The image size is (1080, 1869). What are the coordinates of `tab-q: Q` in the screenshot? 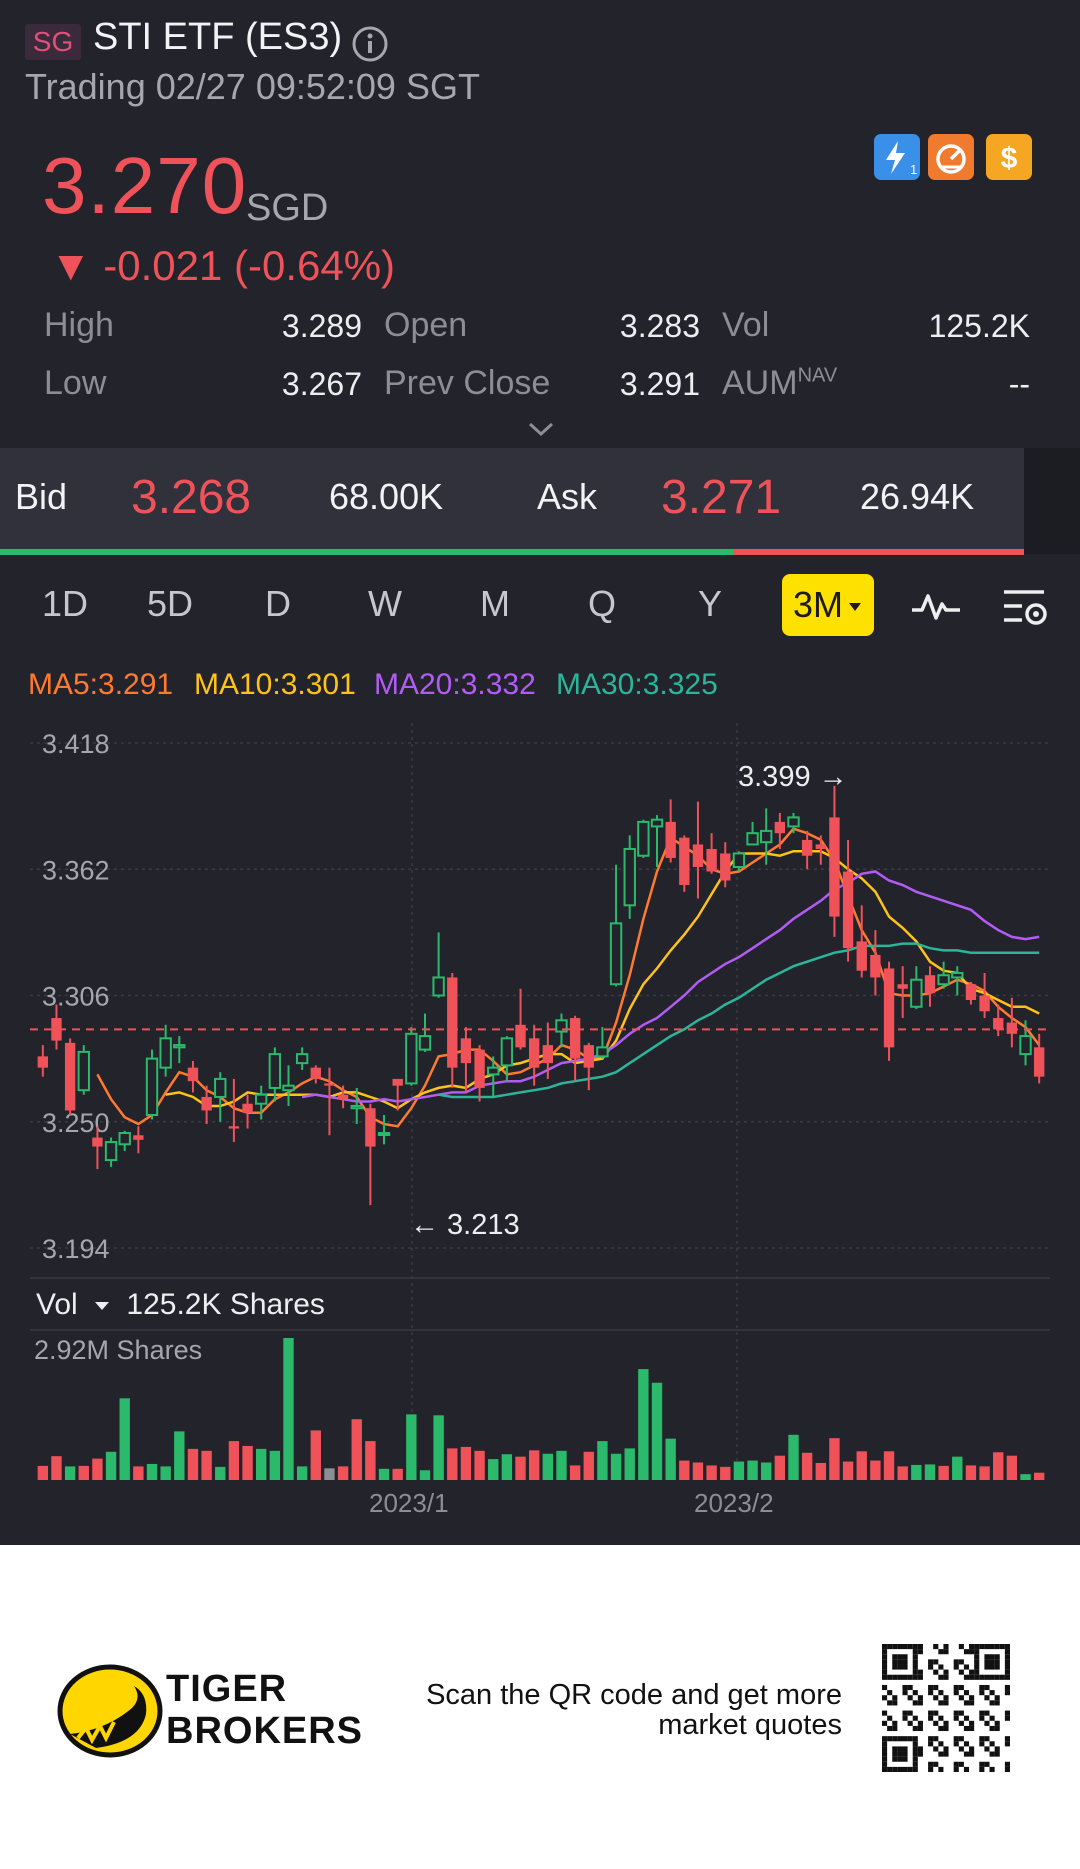 It's located at (602, 604).